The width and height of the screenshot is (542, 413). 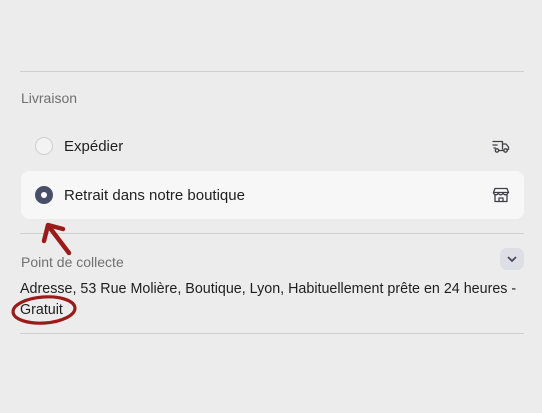 I want to click on truck-icon, so click(x=501, y=146).